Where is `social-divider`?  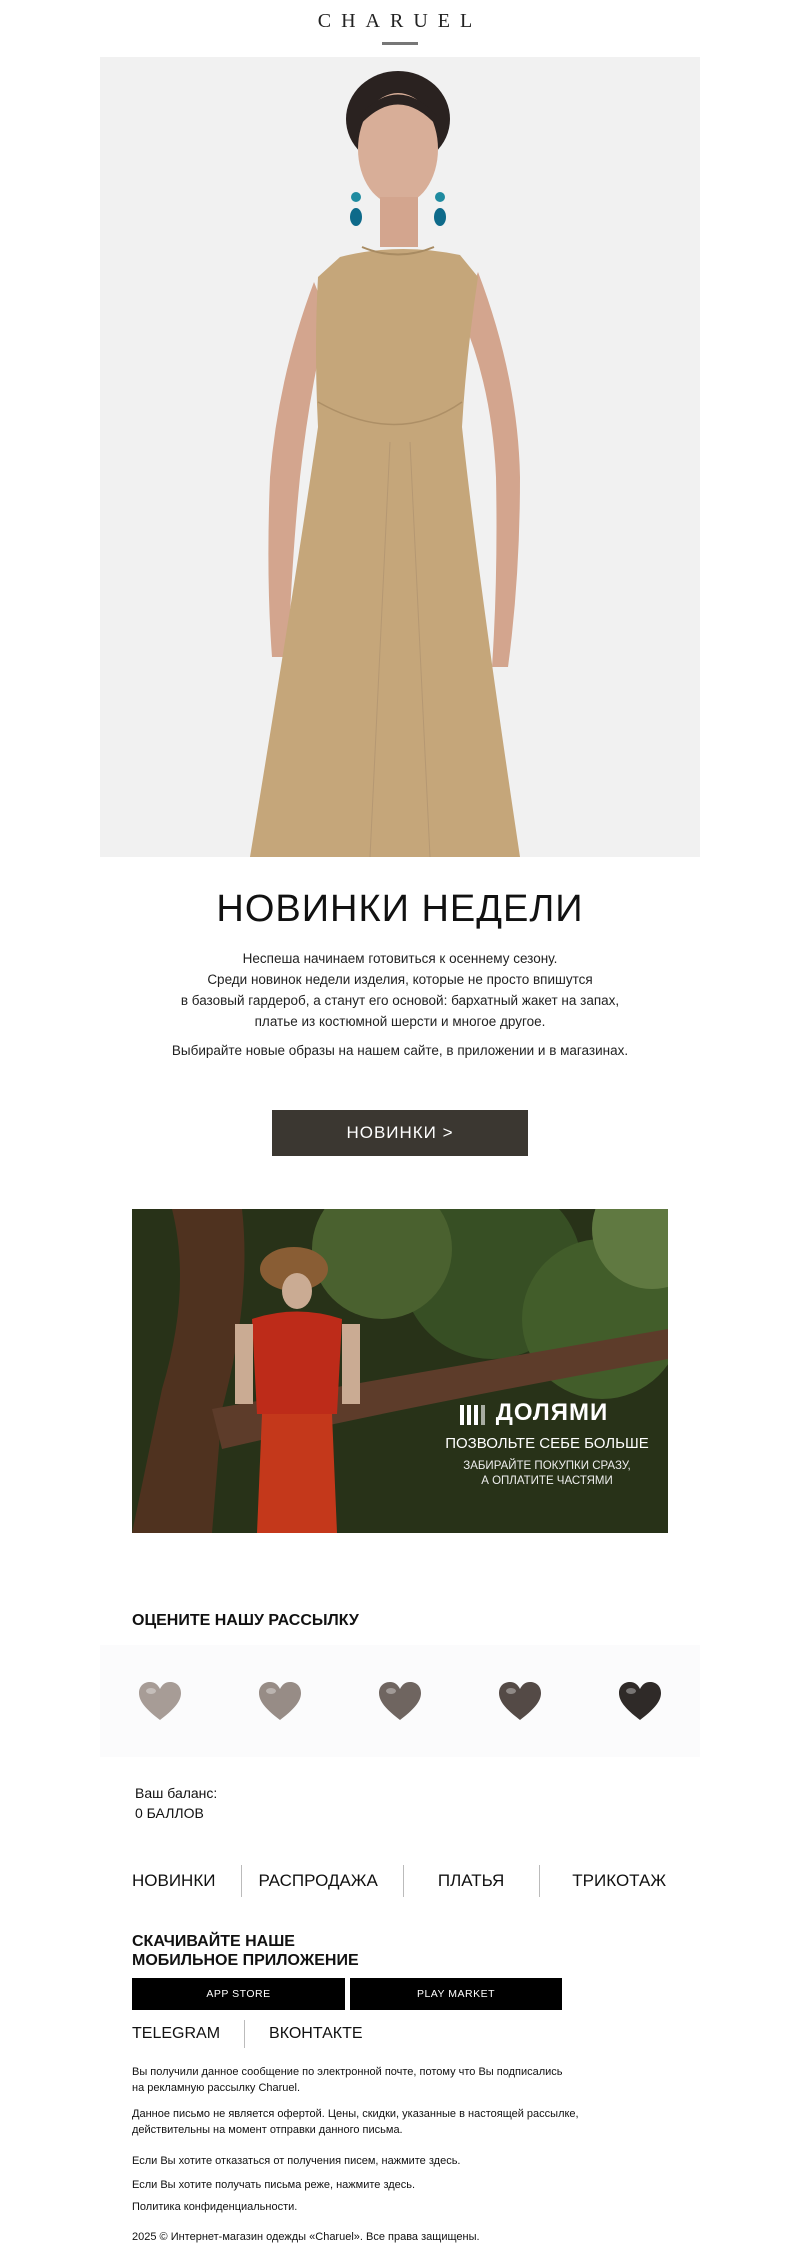
social-divider is located at coordinates (245, 2034).